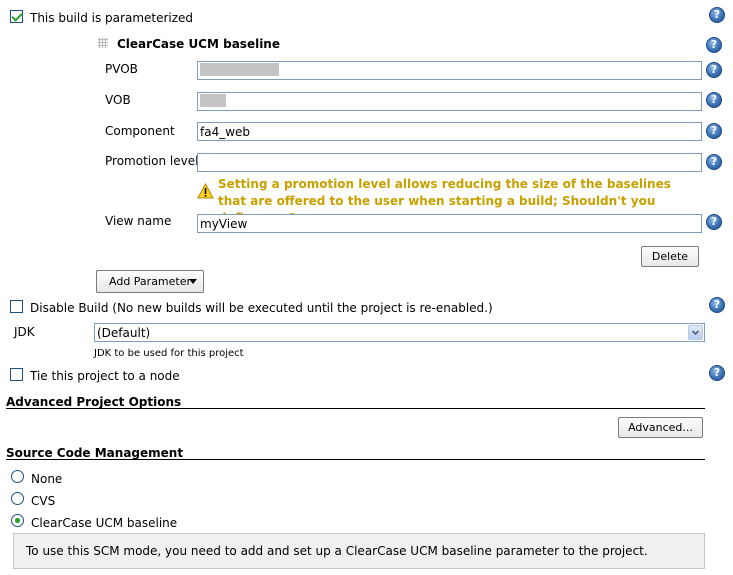 The image size is (733, 575). I want to click on add-parameter-button: Add Parameter, so click(150, 281).